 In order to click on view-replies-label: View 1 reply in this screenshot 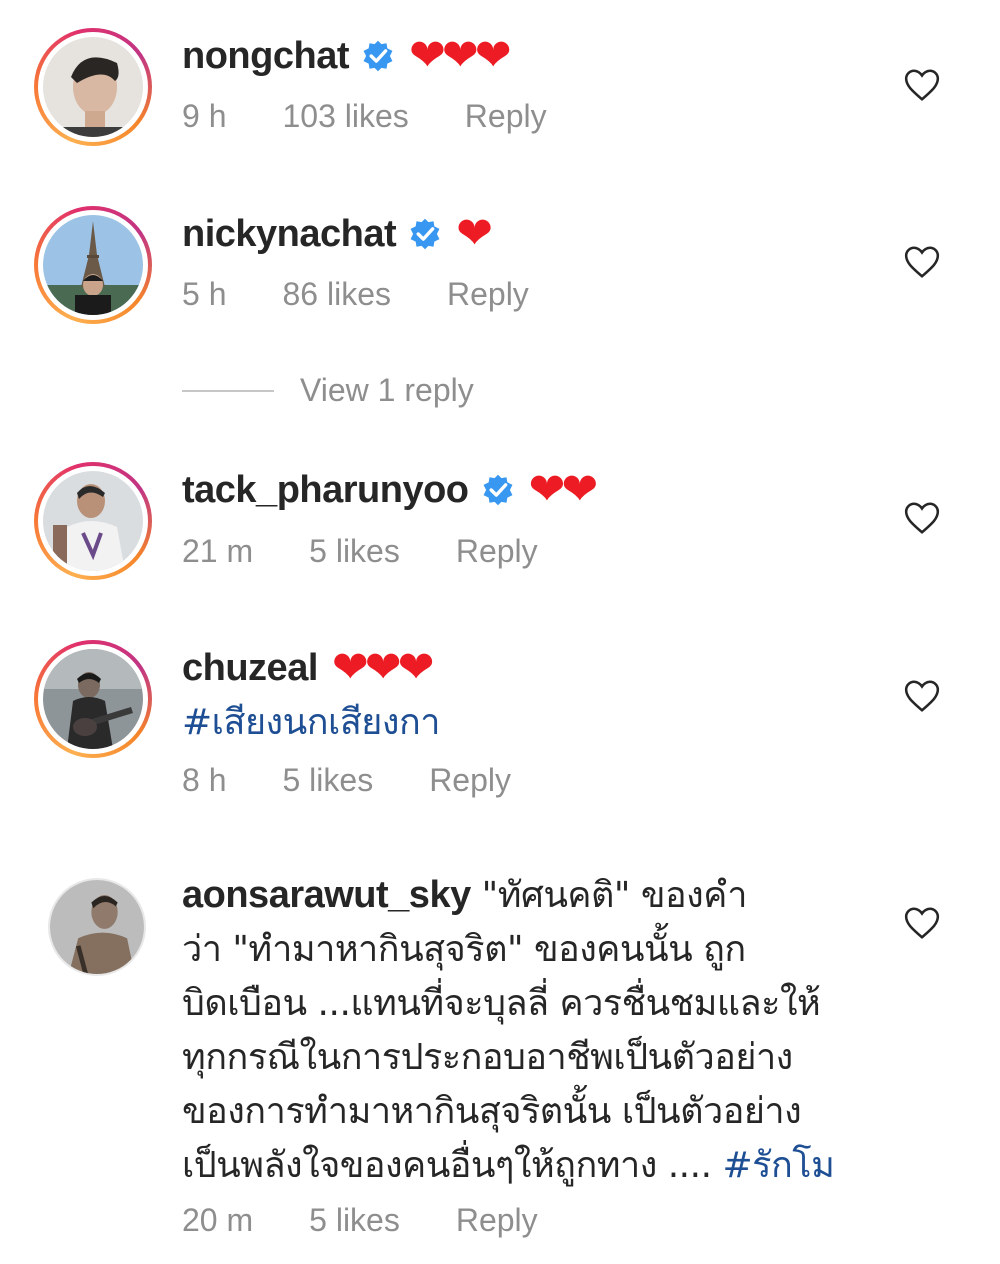, I will do `click(387, 390)`.